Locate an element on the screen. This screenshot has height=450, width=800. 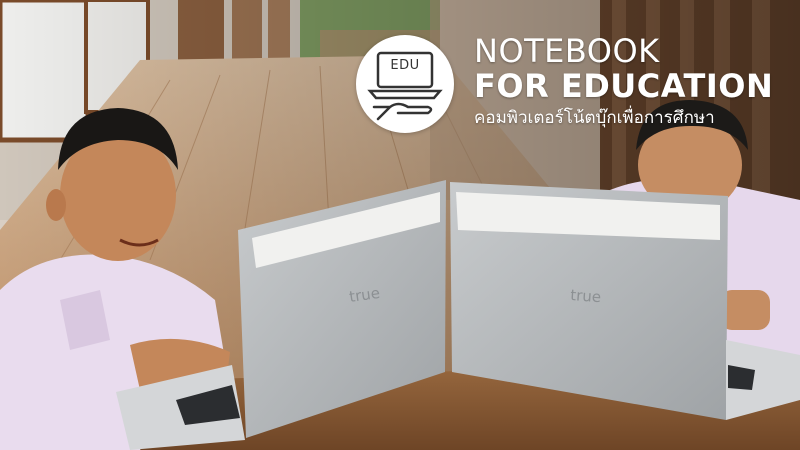
headline-line-2: FOR EDUCATION is located at coordinates (624, 86).